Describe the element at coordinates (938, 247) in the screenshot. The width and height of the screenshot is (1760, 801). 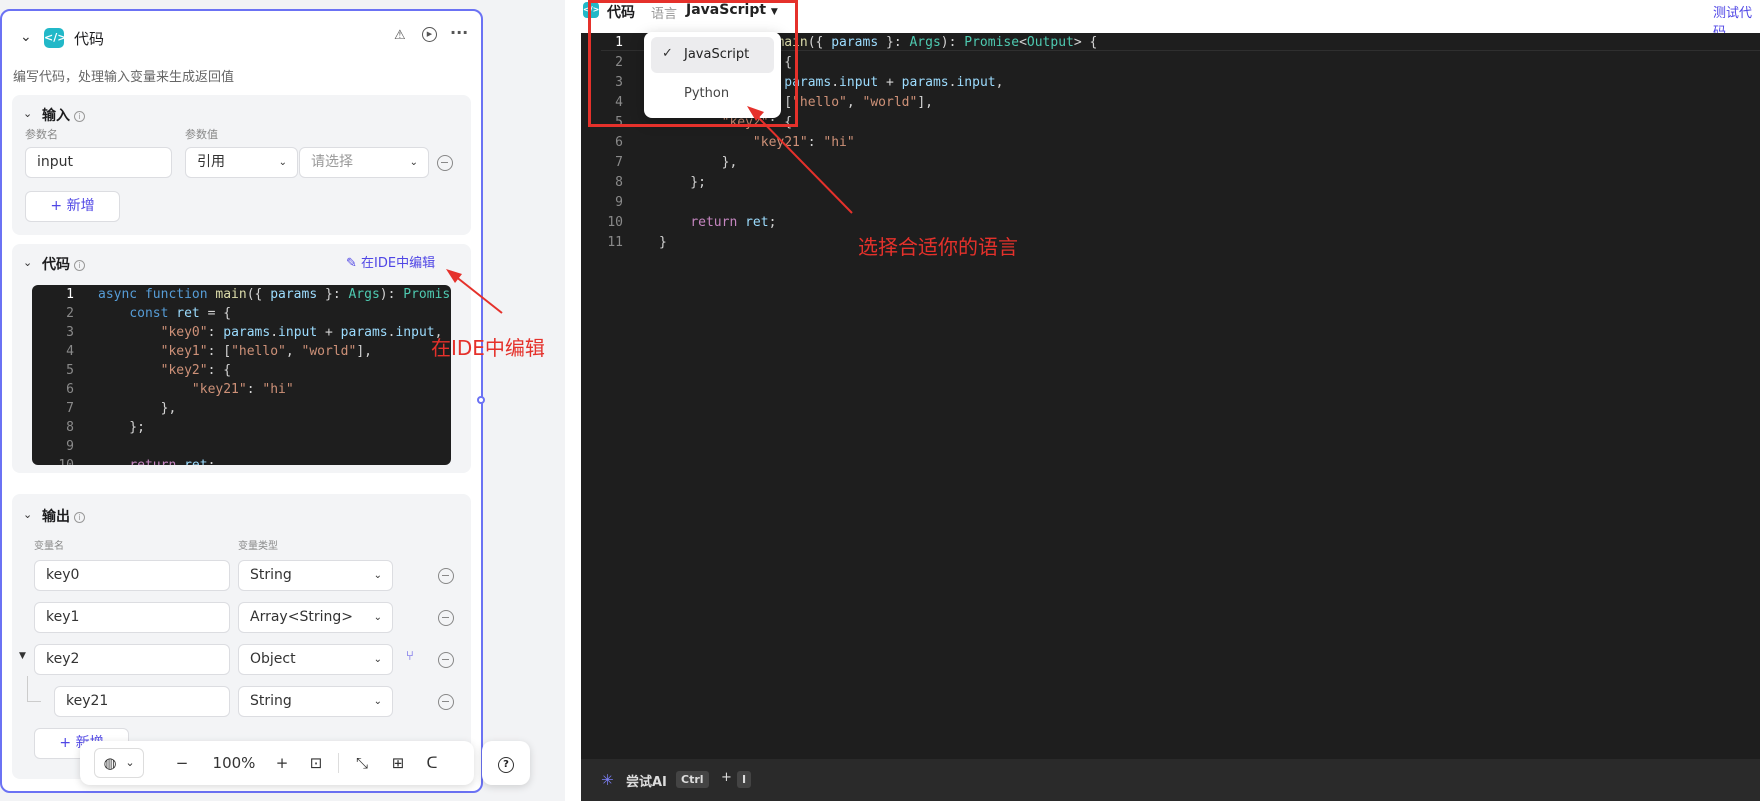
I see `annotation-lang: 选择合适你的语言` at that location.